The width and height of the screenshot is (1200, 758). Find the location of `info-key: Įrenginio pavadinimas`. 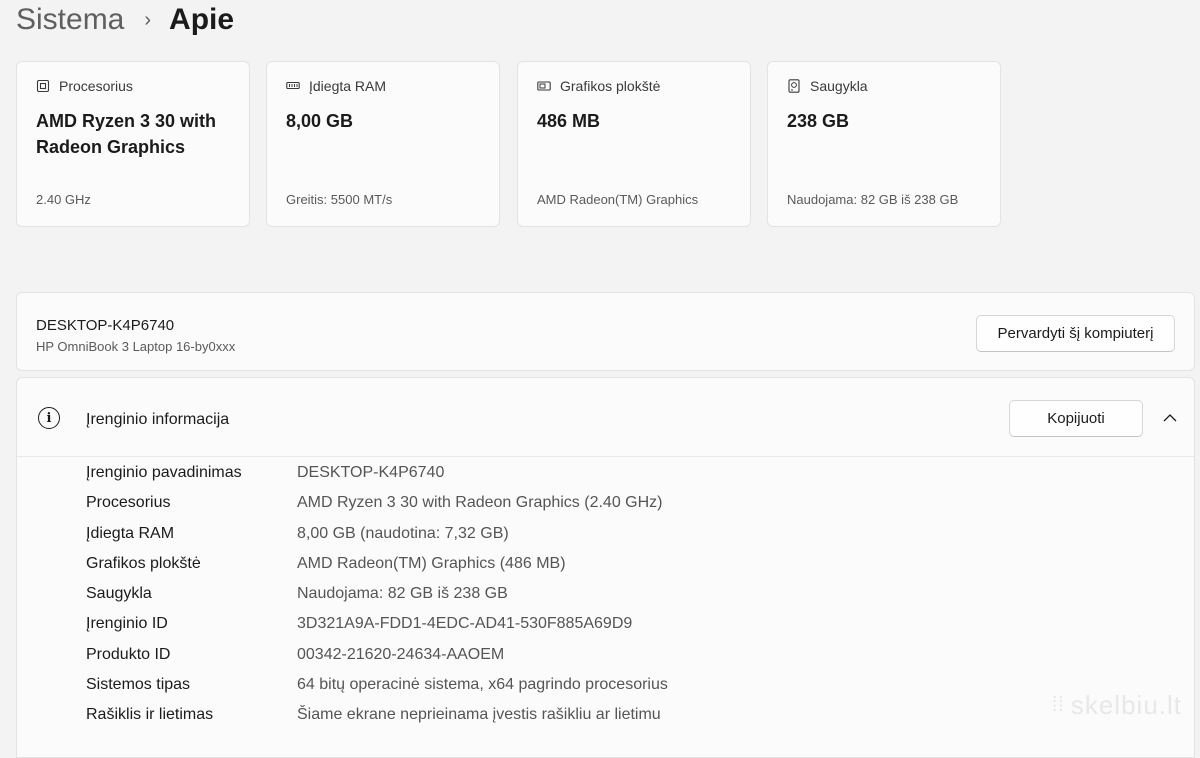

info-key: Įrenginio pavadinimas is located at coordinates (164, 472).